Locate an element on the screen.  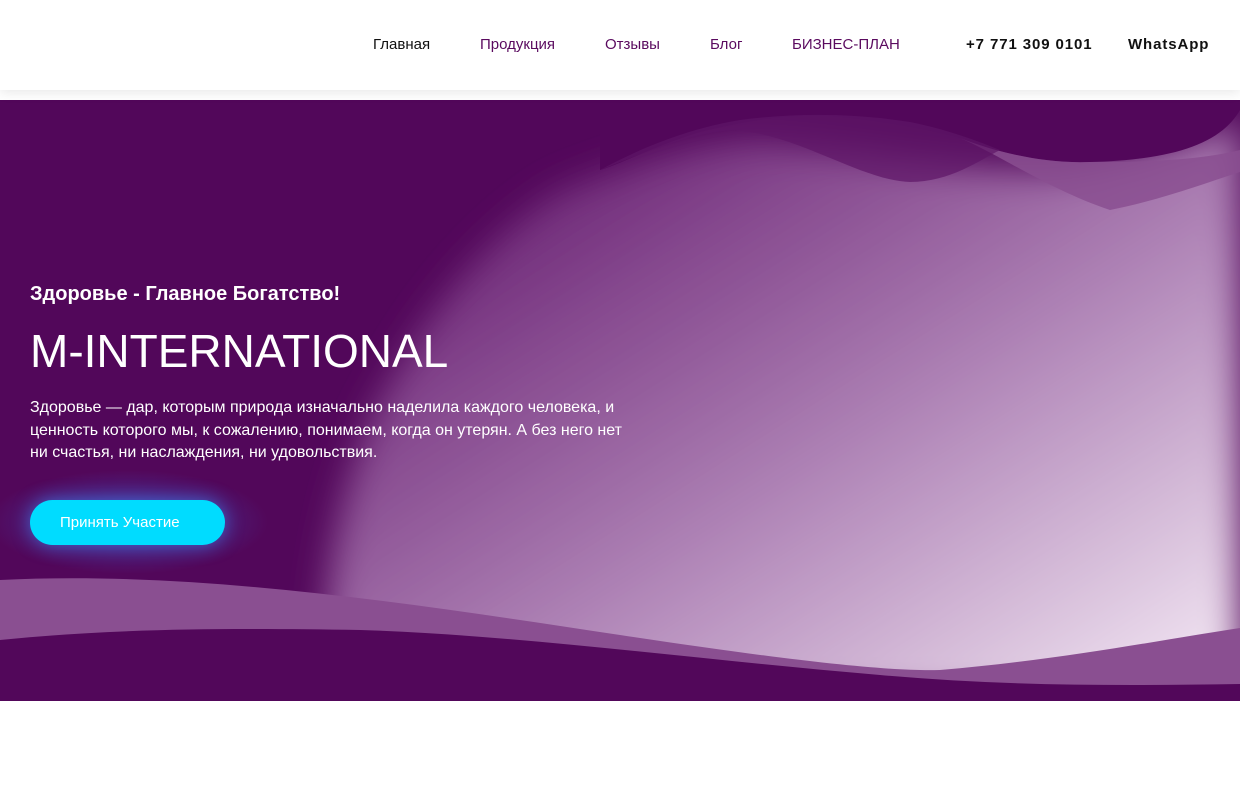
phone-link: +7 771 309 0101 is located at coordinates (1029, 45).